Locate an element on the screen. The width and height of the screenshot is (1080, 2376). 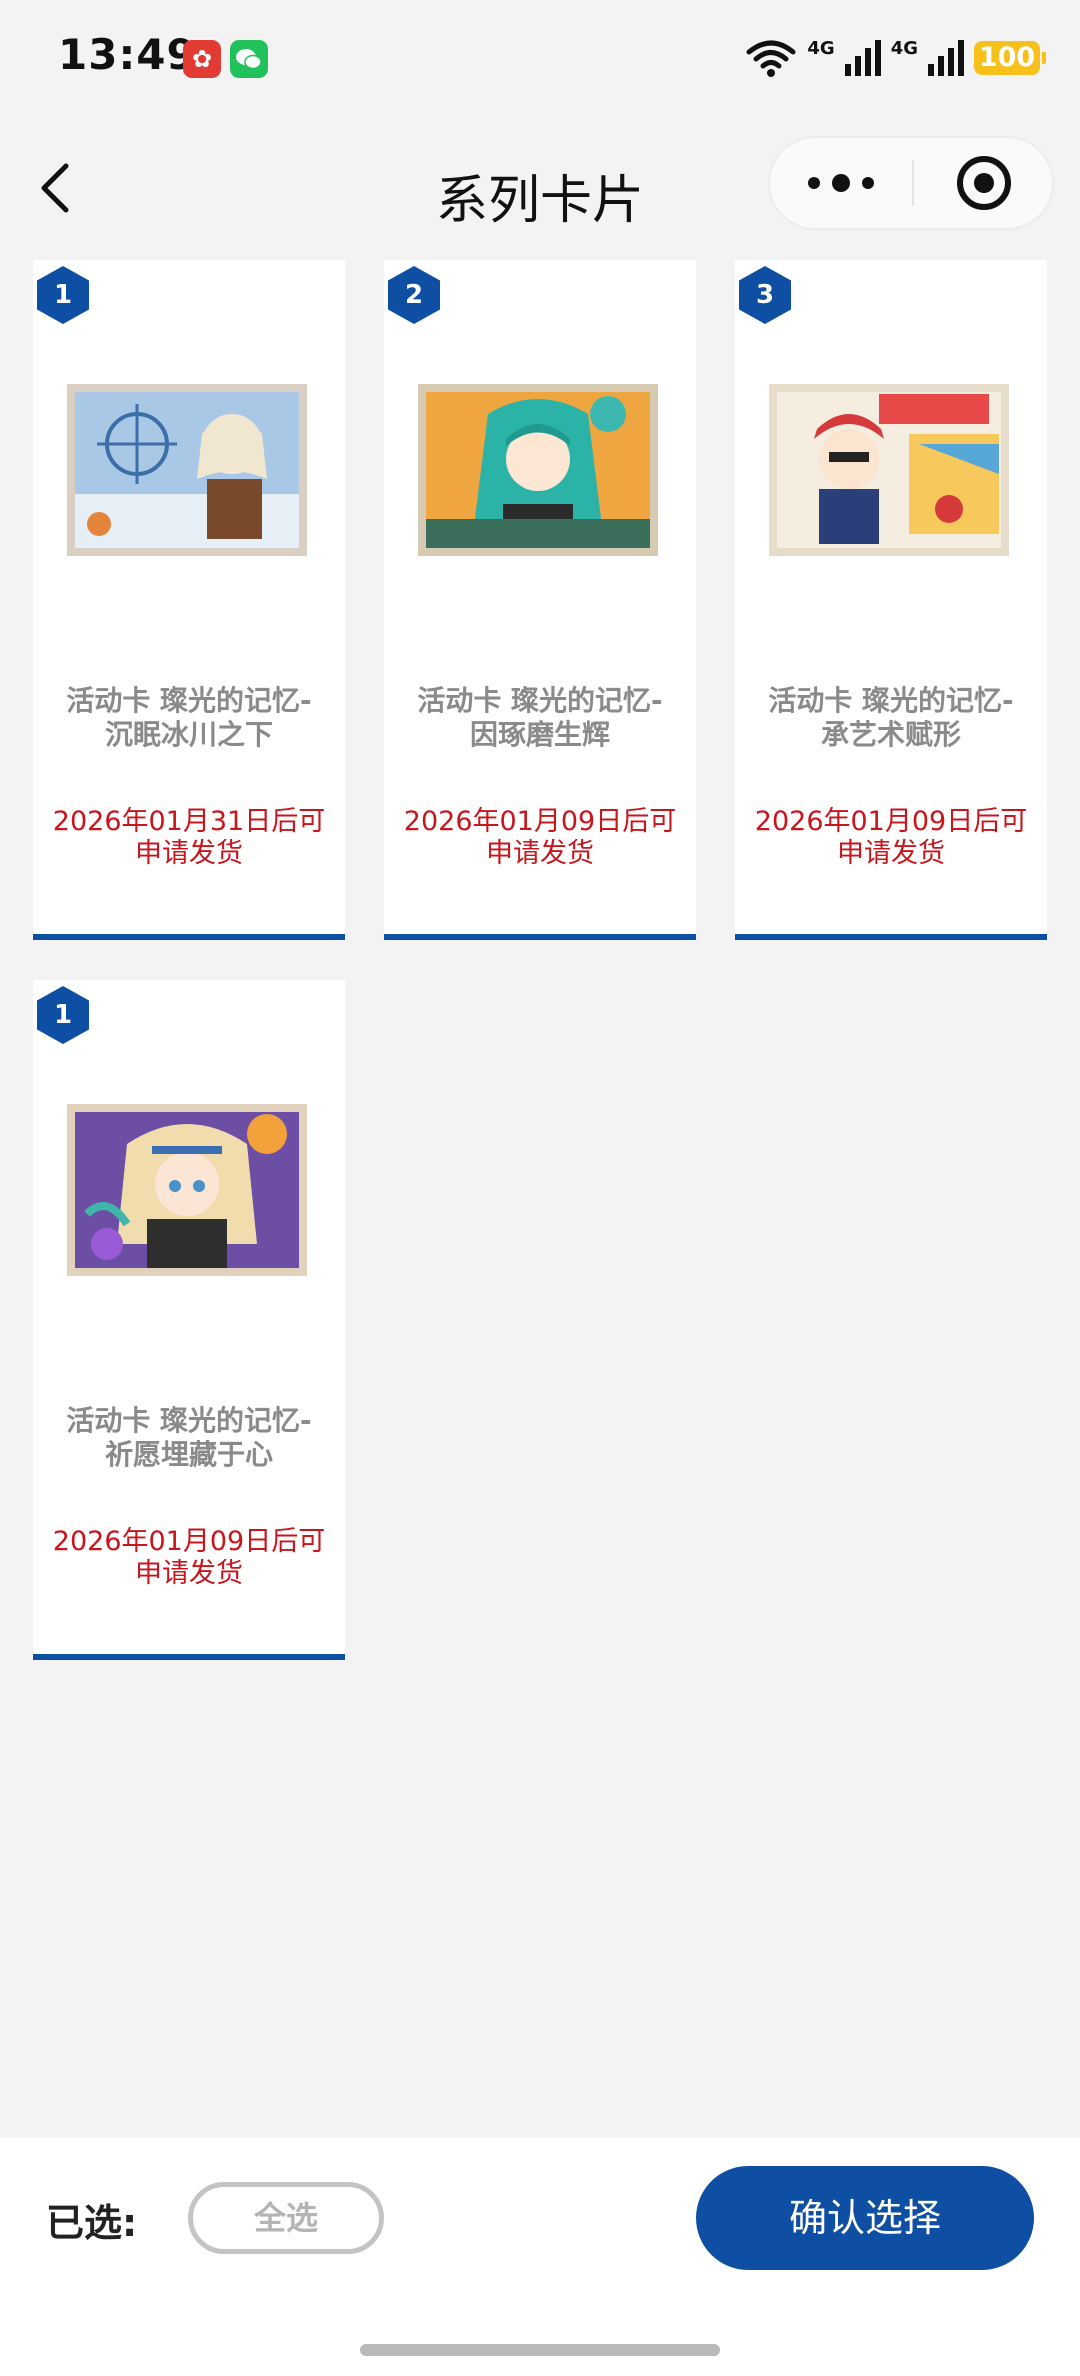
more-button is located at coordinates (841, 183).